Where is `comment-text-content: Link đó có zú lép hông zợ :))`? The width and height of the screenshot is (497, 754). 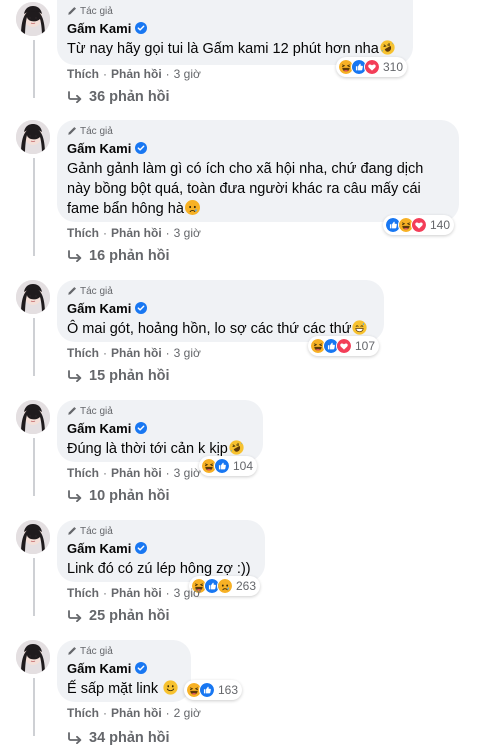
comment-text-content: Link đó có zú lép hông zợ :)) is located at coordinates (159, 569).